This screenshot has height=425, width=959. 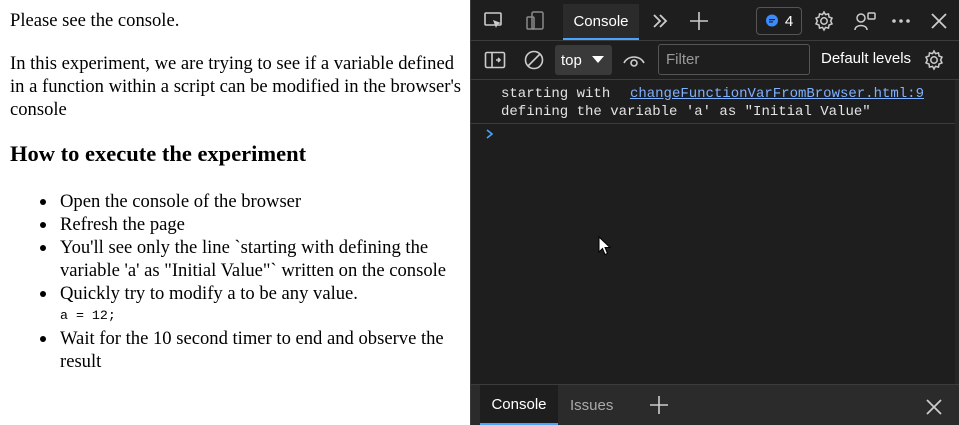 I want to click on context-value: top, so click(x=571, y=60).